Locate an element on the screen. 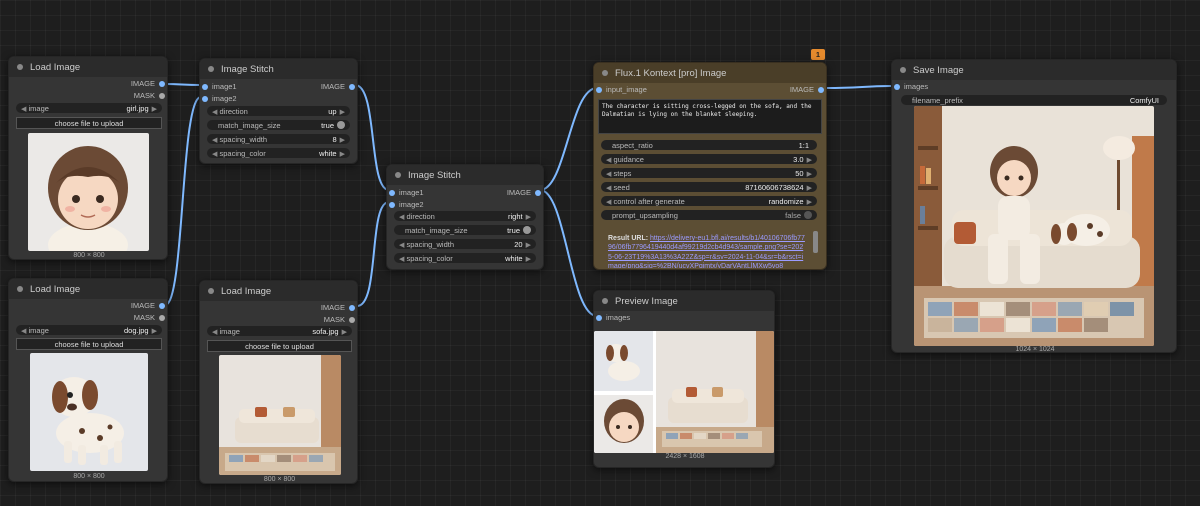 The image size is (1200, 506). spacing-width-widget: ◀ spacing_width 20 ▶ is located at coordinates (465, 244).